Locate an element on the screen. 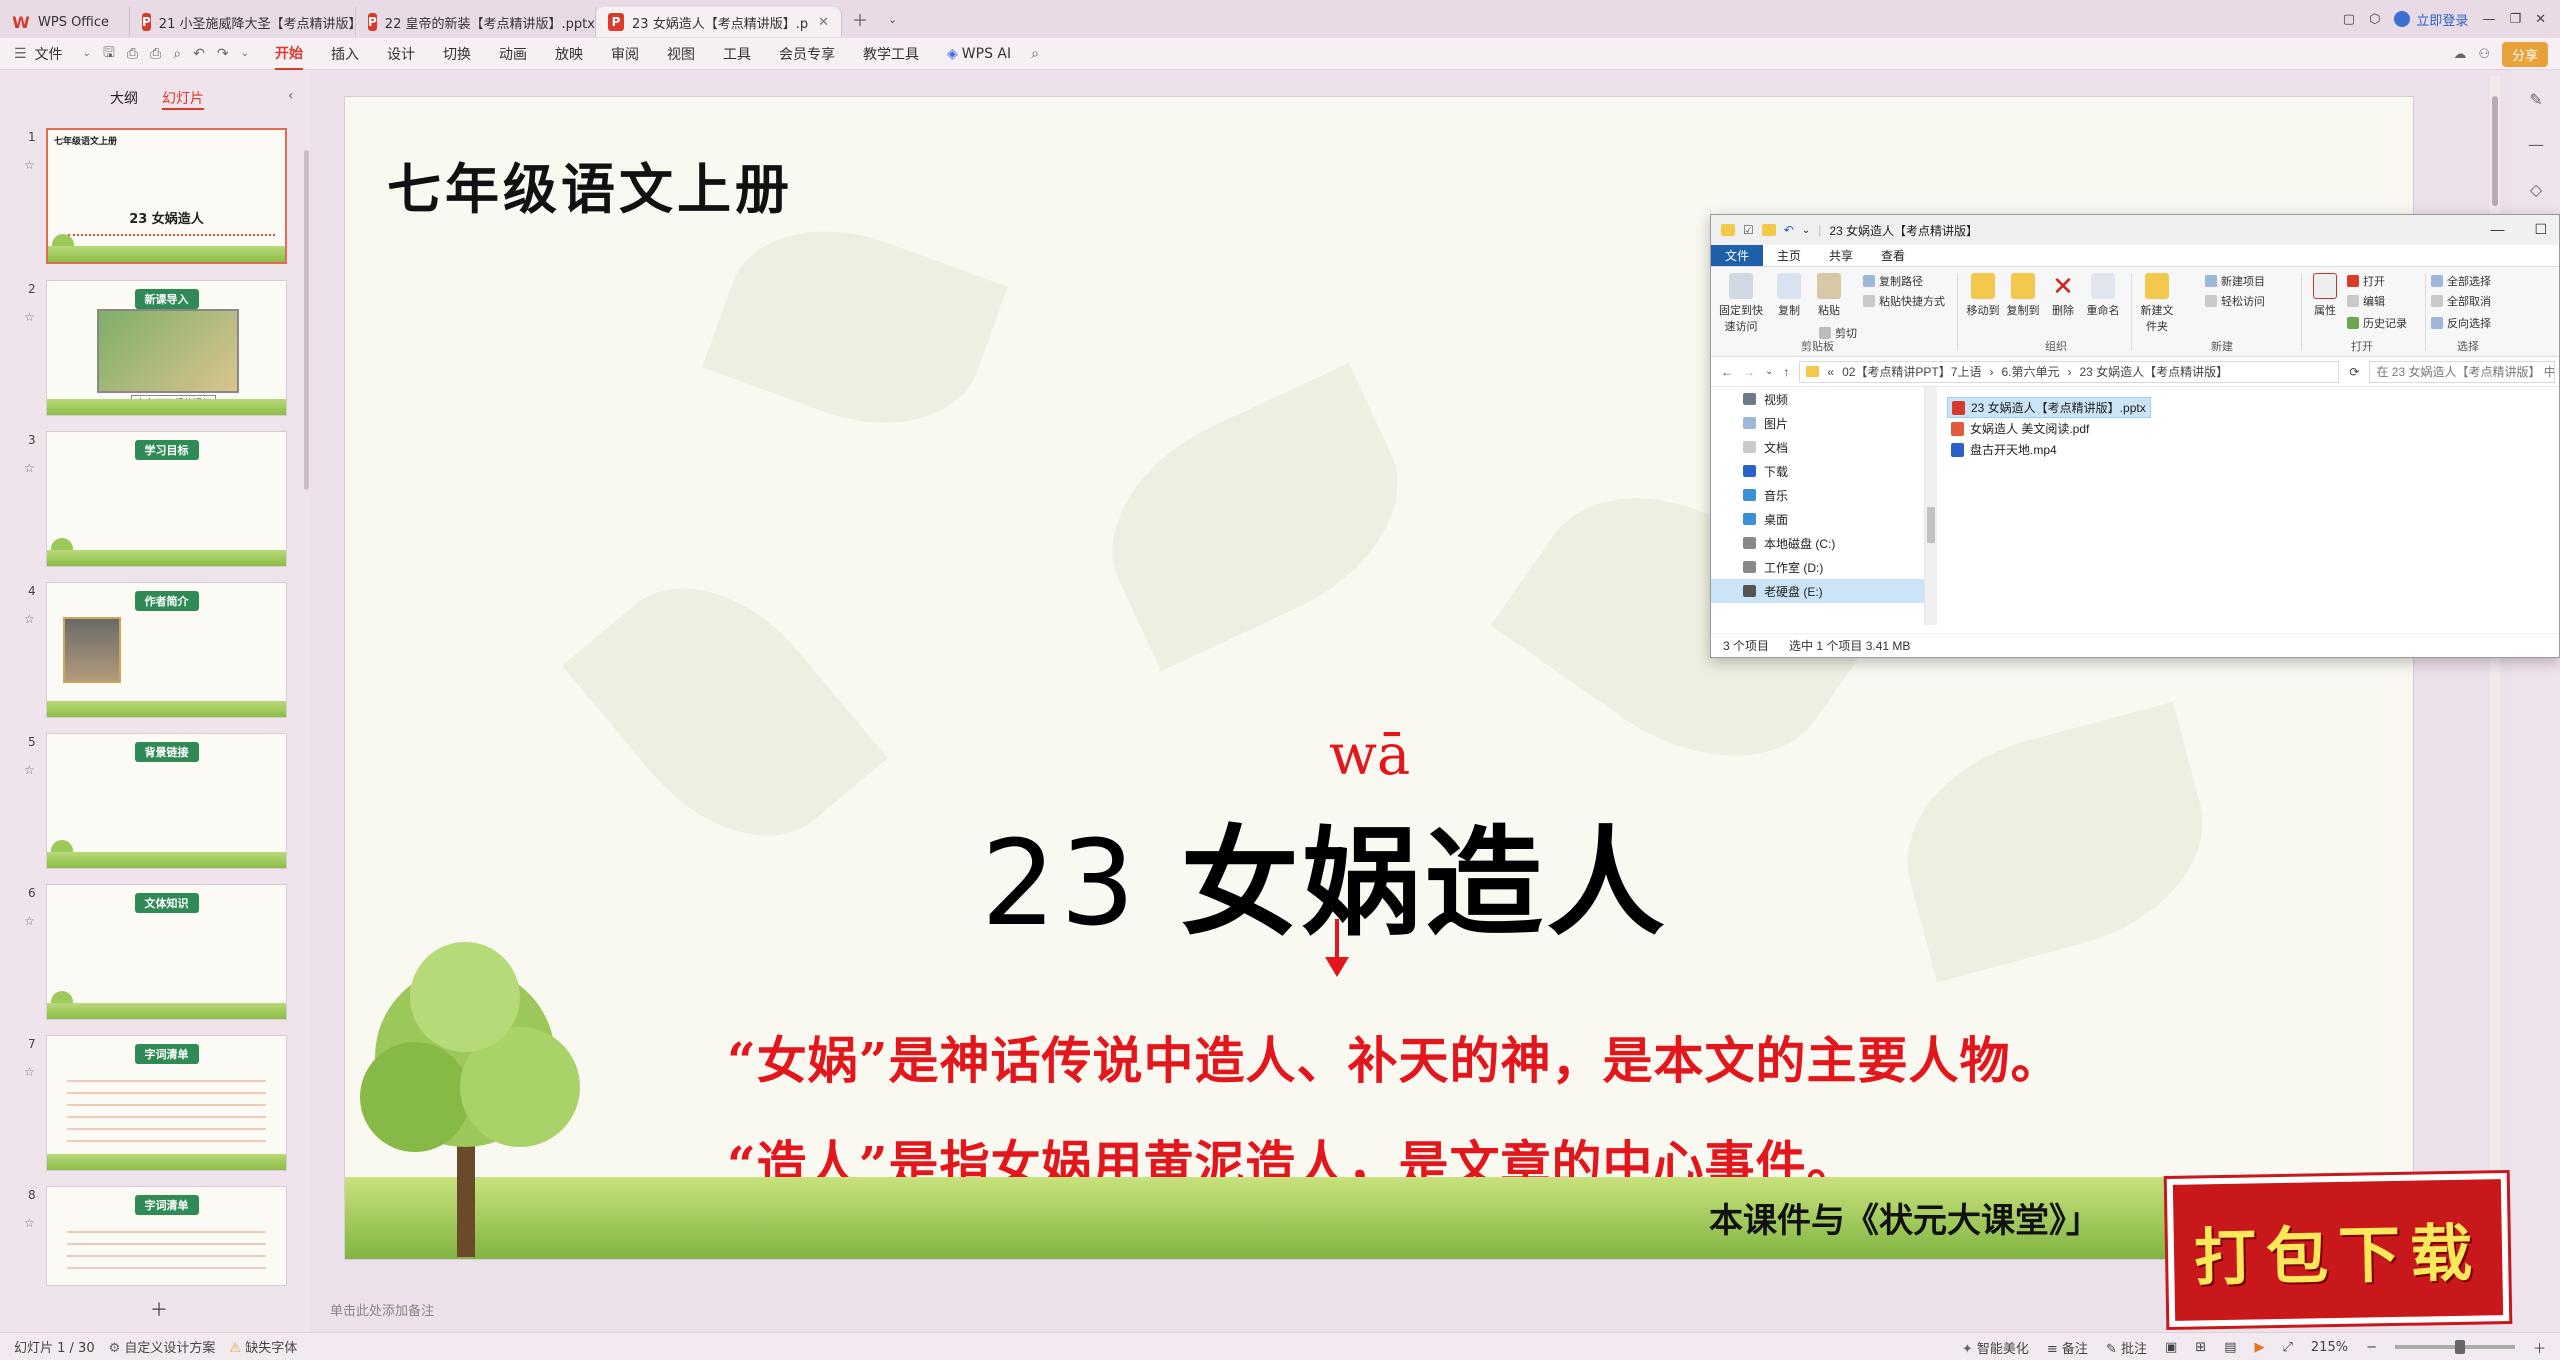 The height and width of the screenshot is (1360, 2560). notes-placeholder: 单击此处添加备注 is located at coordinates (382, 1309).